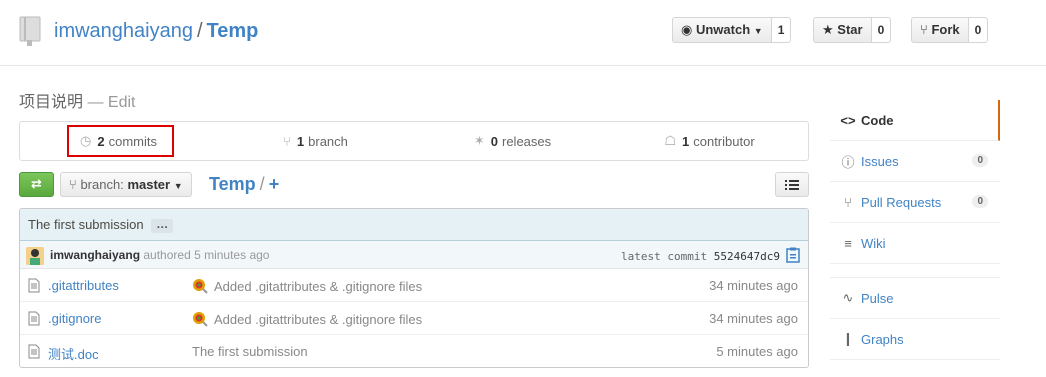 Image resolution: width=1046 pixels, height=377 pixels. I want to click on add-file-link: +, so click(274, 184).